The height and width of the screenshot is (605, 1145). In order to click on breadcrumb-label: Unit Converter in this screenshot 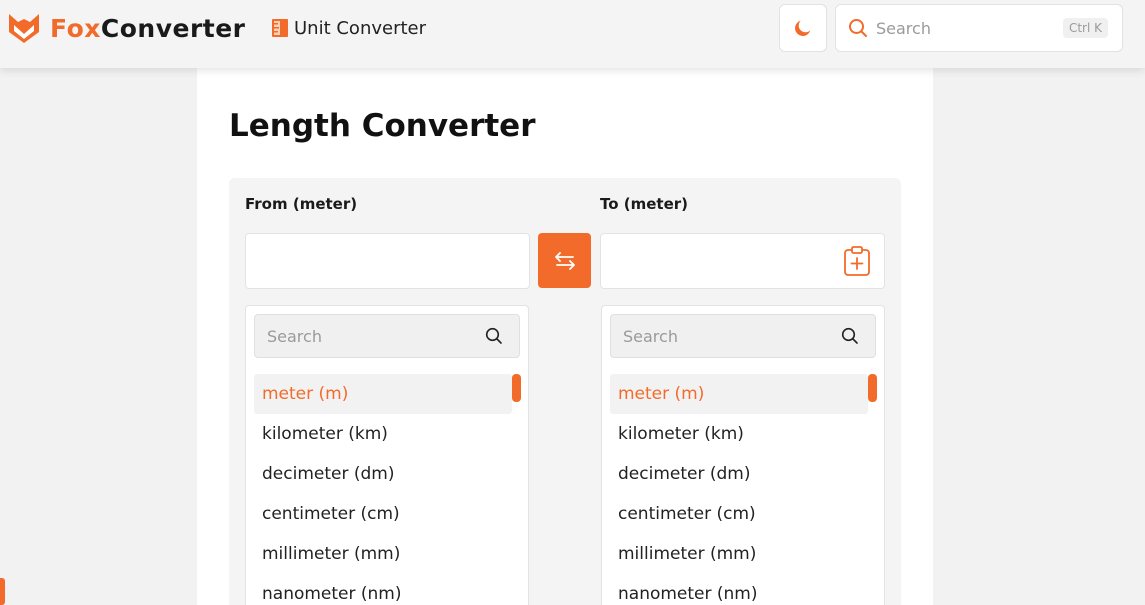, I will do `click(360, 28)`.